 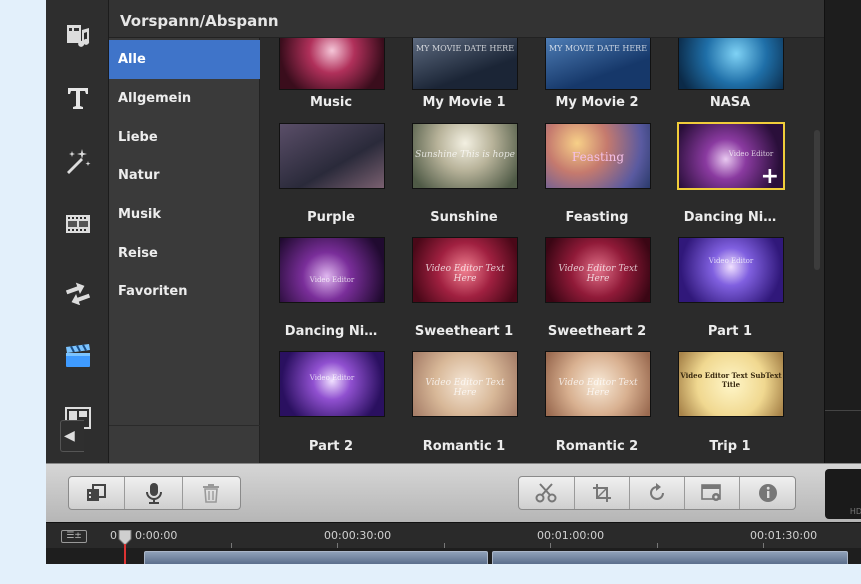 I want to click on template-label-part-1: Part 1, so click(x=730, y=331).